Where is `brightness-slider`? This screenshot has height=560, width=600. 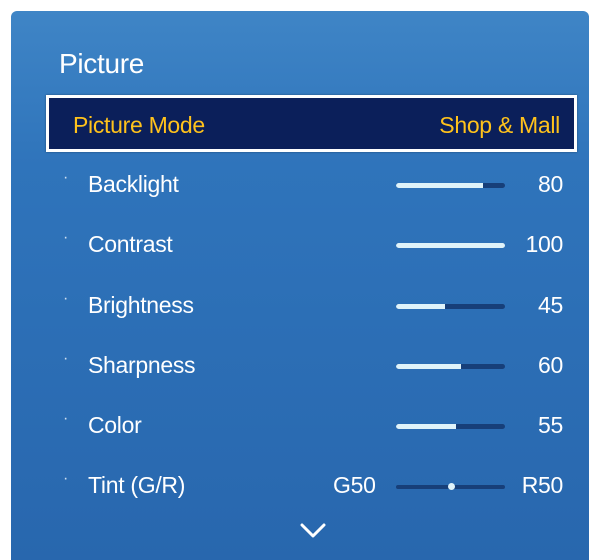
brightness-slider is located at coordinates (450, 306).